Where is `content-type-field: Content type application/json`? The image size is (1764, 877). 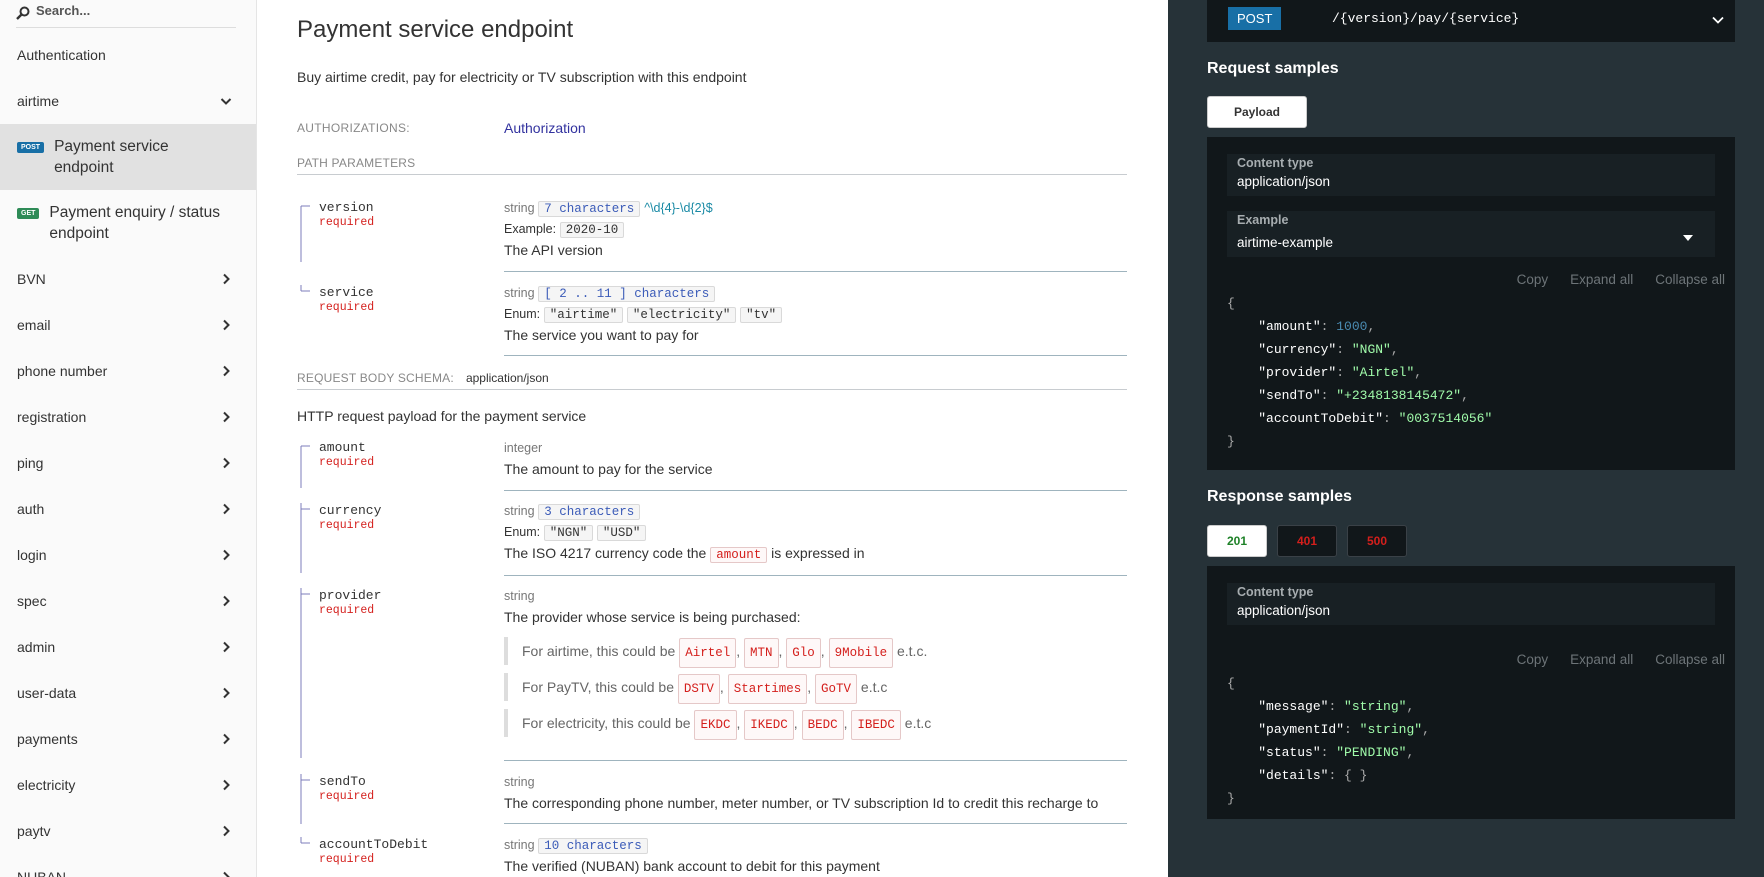 content-type-field: Content type application/json is located at coordinates (1471, 175).